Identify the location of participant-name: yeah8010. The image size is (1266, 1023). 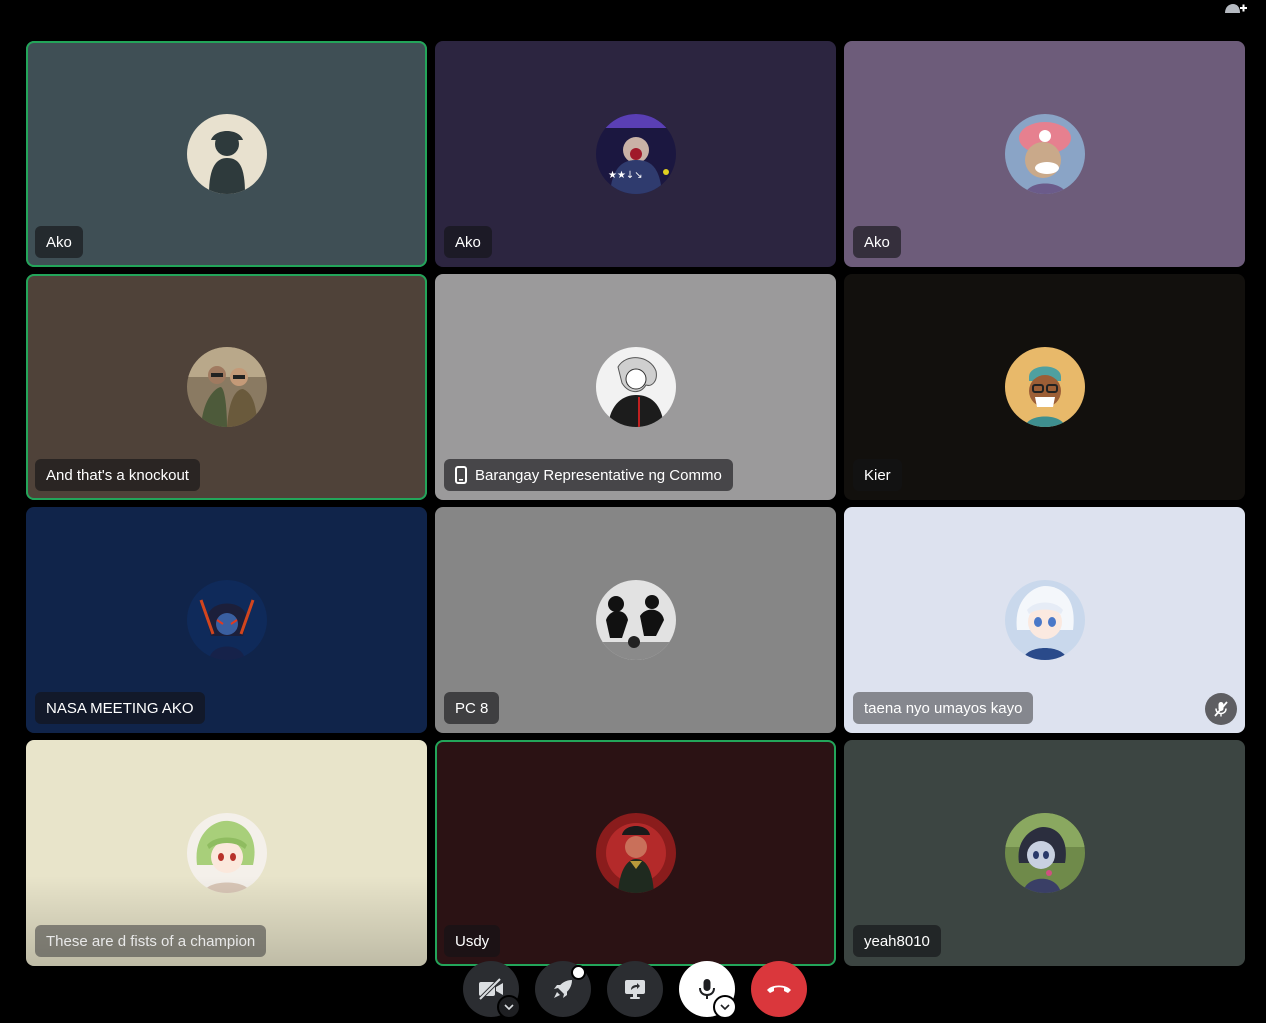
(897, 941).